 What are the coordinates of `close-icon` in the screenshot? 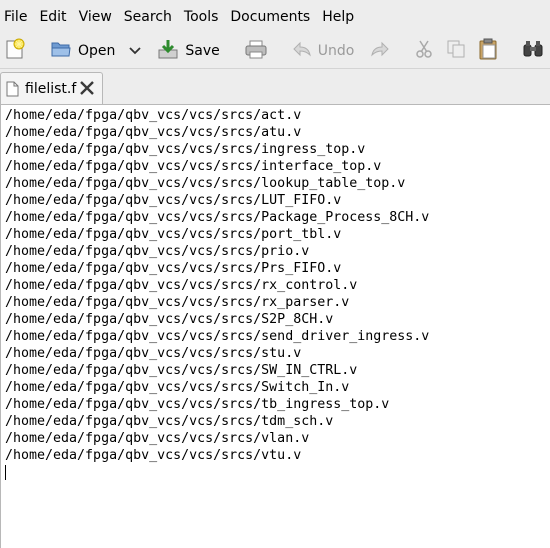 It's located at (87, 90).